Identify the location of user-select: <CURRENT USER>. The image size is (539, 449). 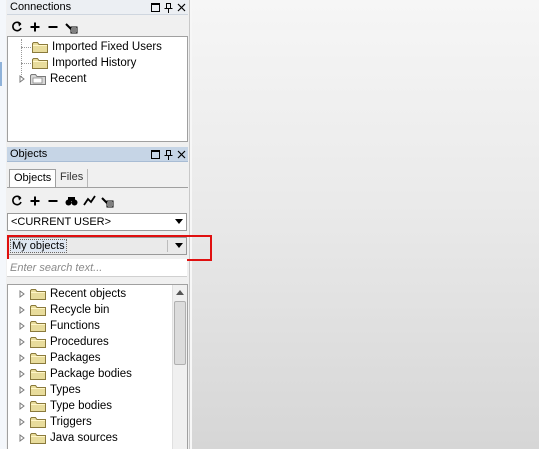
(97, 222).